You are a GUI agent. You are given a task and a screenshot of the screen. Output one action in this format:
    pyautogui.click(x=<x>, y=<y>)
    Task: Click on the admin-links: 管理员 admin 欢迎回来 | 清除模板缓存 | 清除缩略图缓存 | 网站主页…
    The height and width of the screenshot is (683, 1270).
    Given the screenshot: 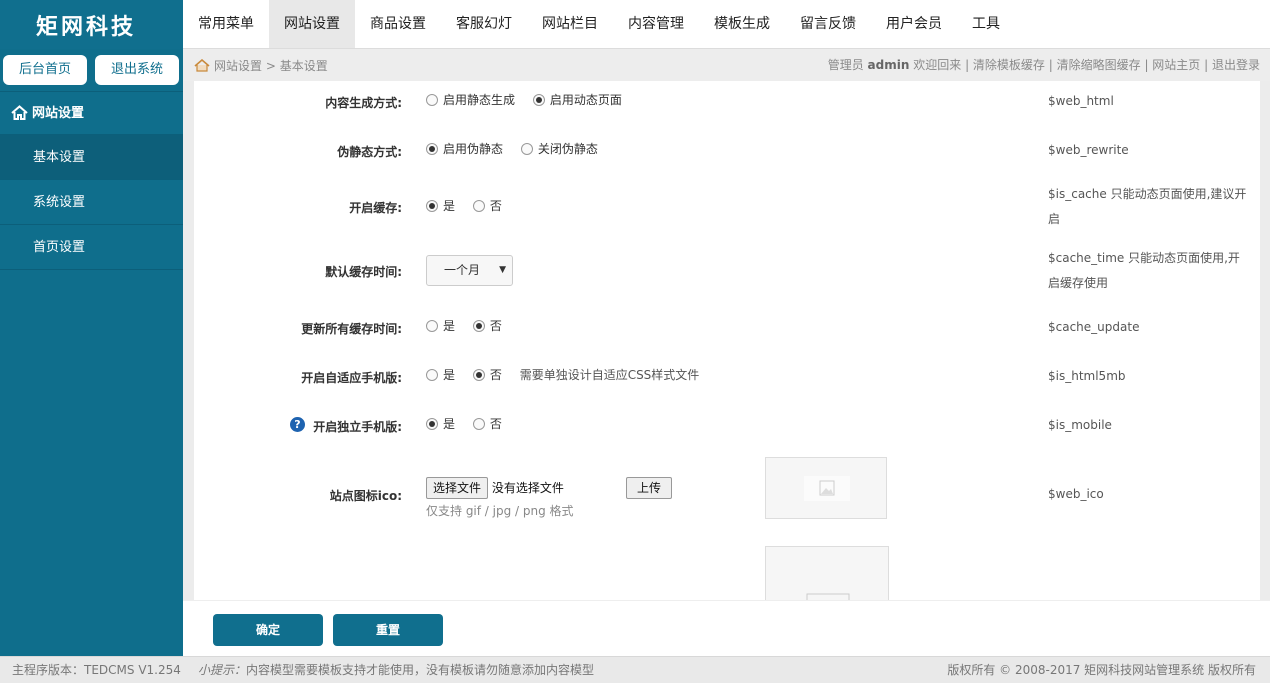 What is the action you would take?
    pyautogui.click(x=1043, y=65)
    